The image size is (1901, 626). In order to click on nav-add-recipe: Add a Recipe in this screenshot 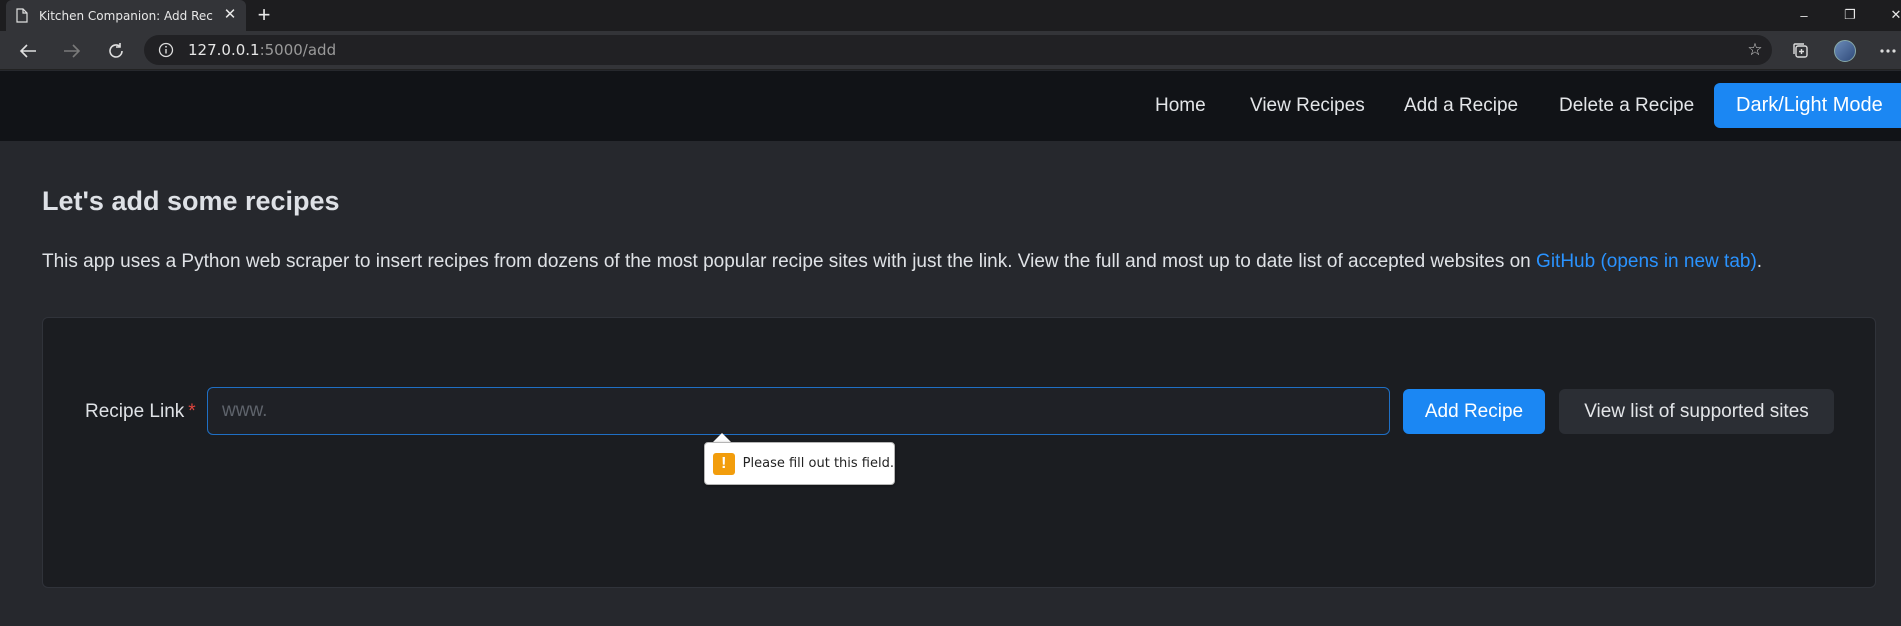, I will do `click(1461, 106)`.